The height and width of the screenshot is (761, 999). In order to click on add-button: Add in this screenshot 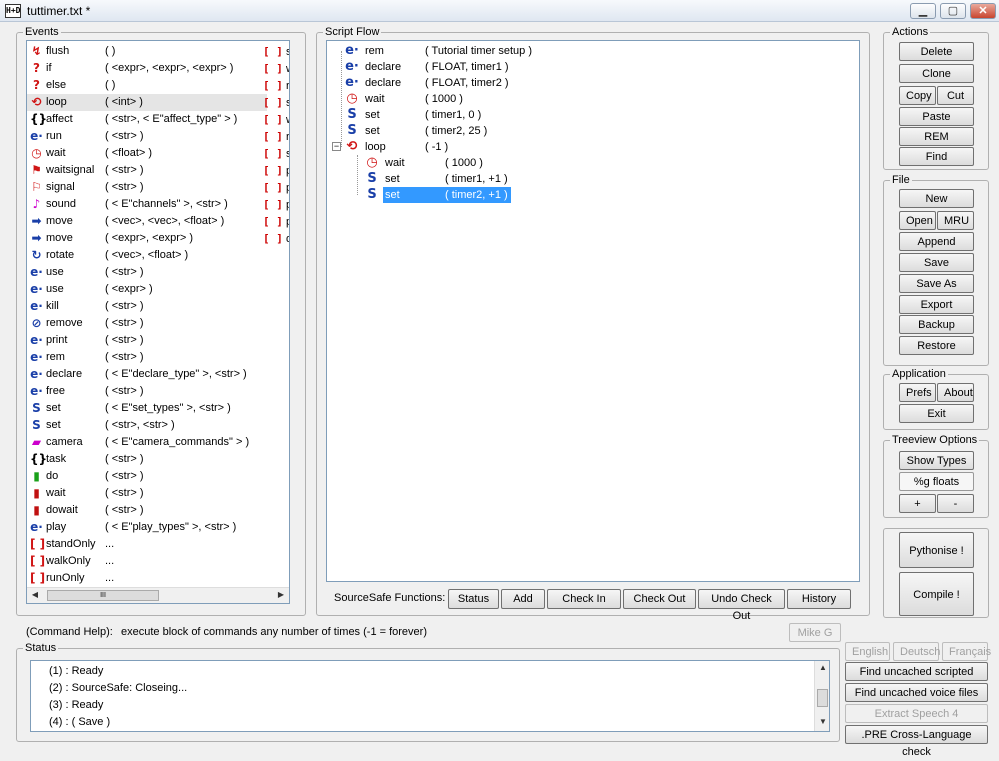, I will do `click(523, 599)`.